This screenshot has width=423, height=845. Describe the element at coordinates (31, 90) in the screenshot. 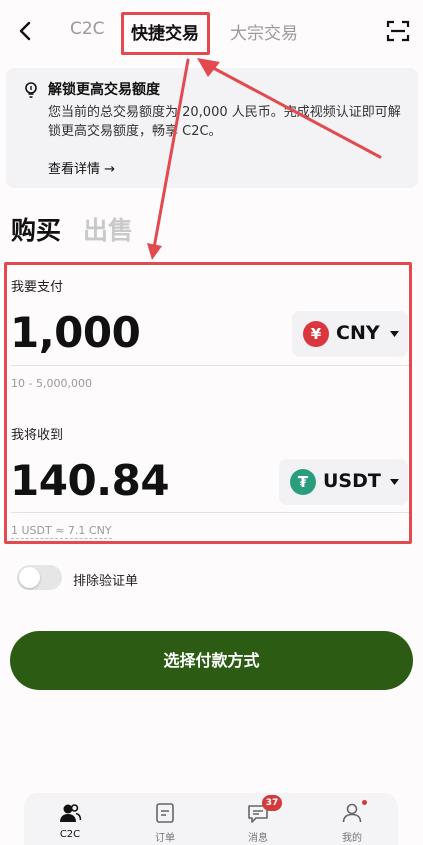

I see `lightbulb-icon` at that location.